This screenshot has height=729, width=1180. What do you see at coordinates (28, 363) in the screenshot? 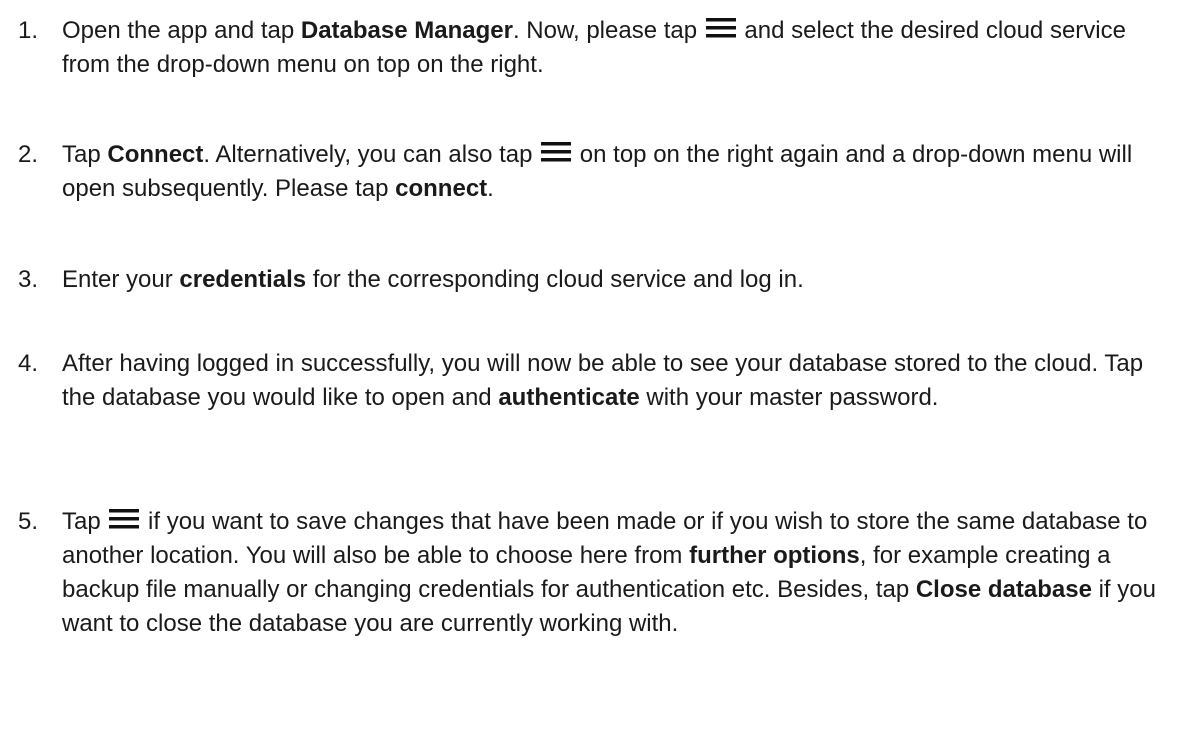
I see `step-number: 4.` at bounding box center [28, 363].